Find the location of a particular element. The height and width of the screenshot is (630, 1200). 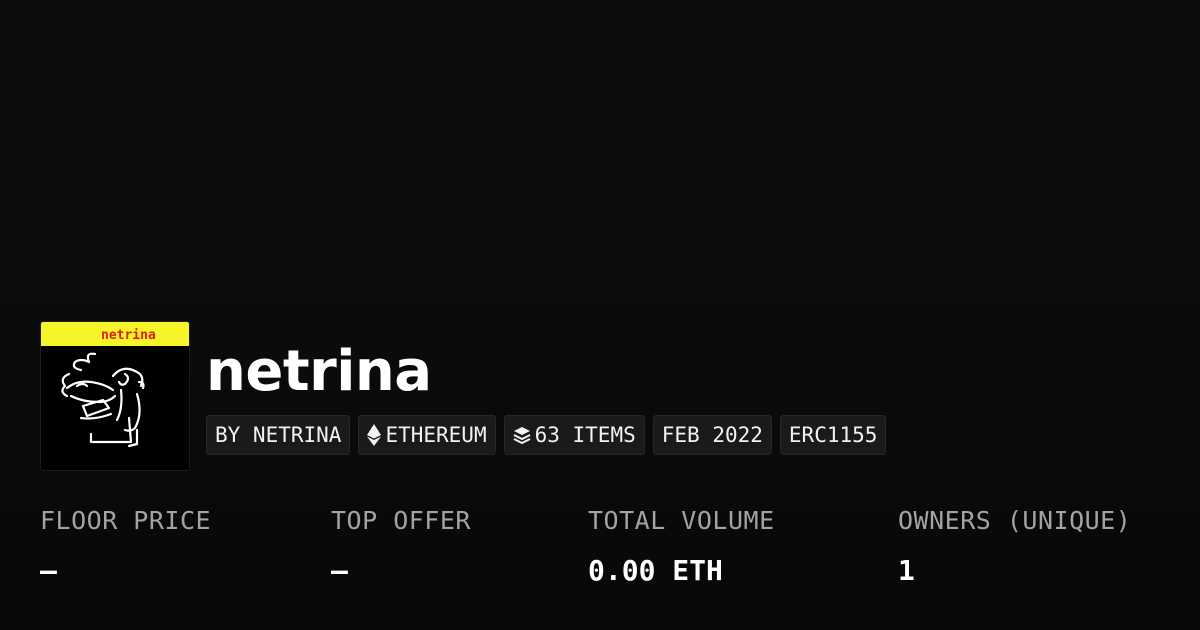

chain-chip-label: ETHEREUM is located at coordinates (436, 435).